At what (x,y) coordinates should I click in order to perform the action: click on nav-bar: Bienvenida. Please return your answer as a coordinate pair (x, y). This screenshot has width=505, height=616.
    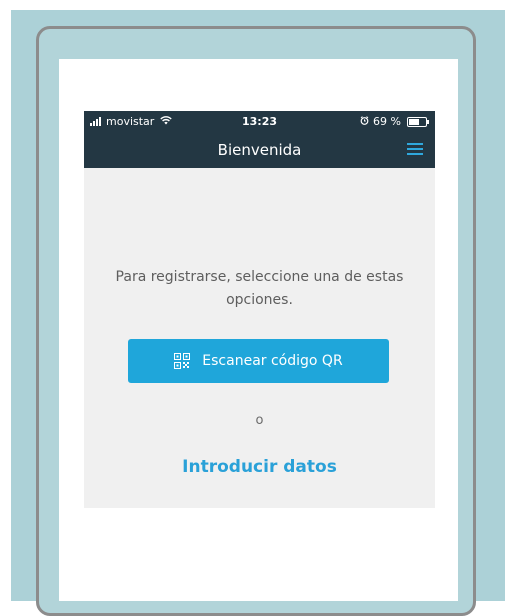
    Looking at the image, I should click on (259, 150).